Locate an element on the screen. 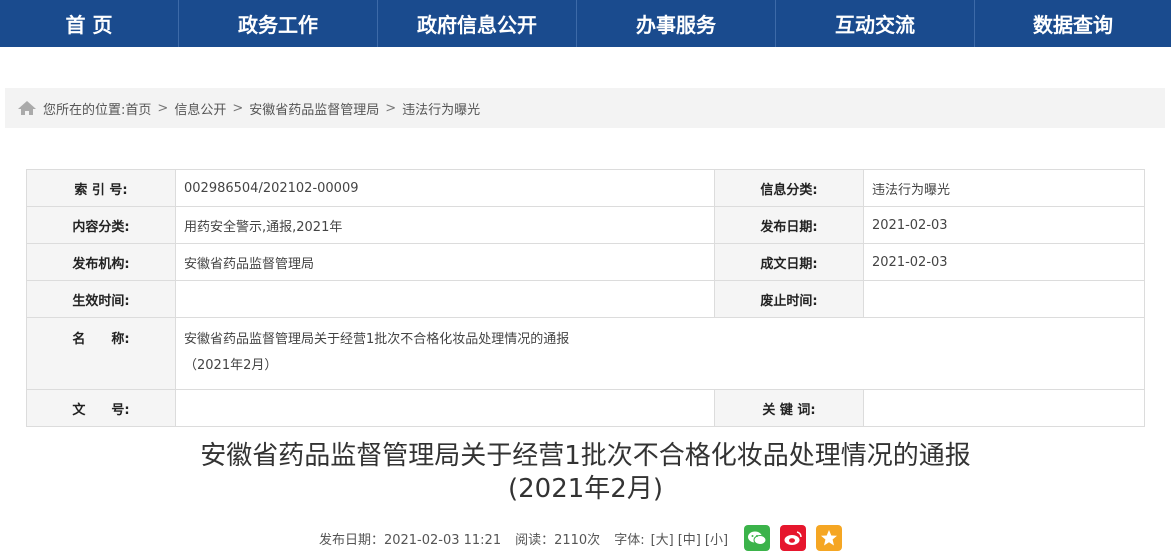 Image resolution: width=1171 pixels, height=556 pixels. docno-value is located at coordinates (445, 408).